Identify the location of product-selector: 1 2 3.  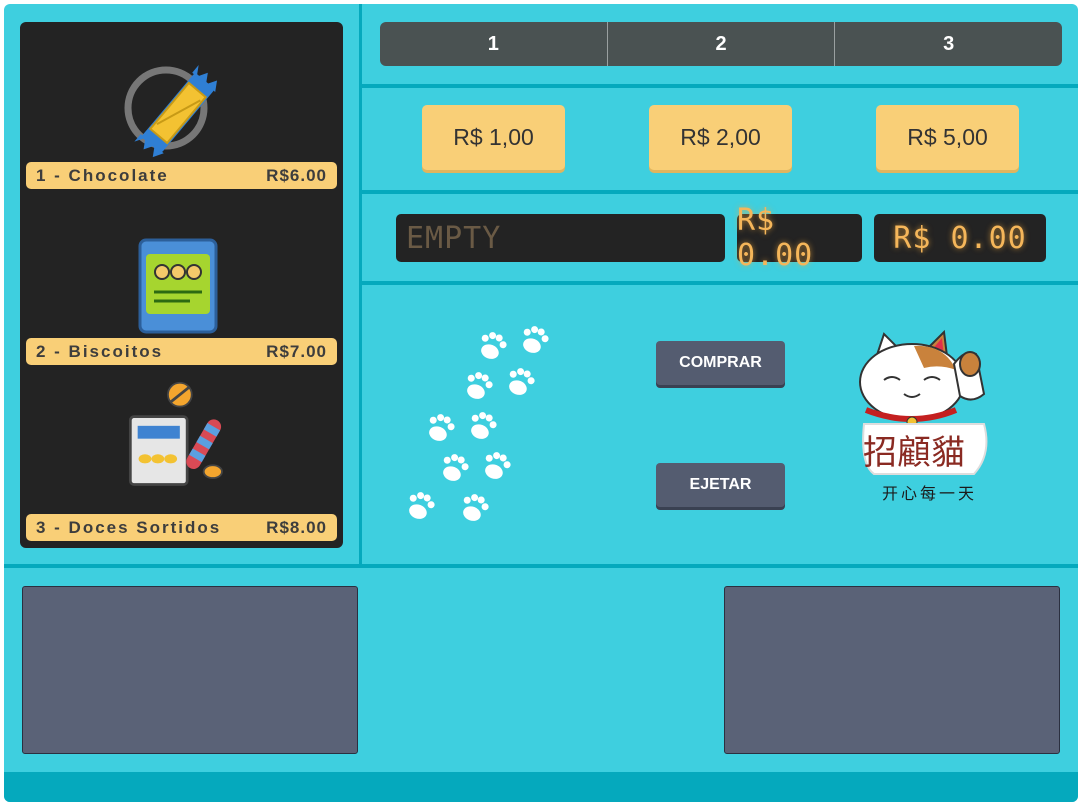
(721, 44).